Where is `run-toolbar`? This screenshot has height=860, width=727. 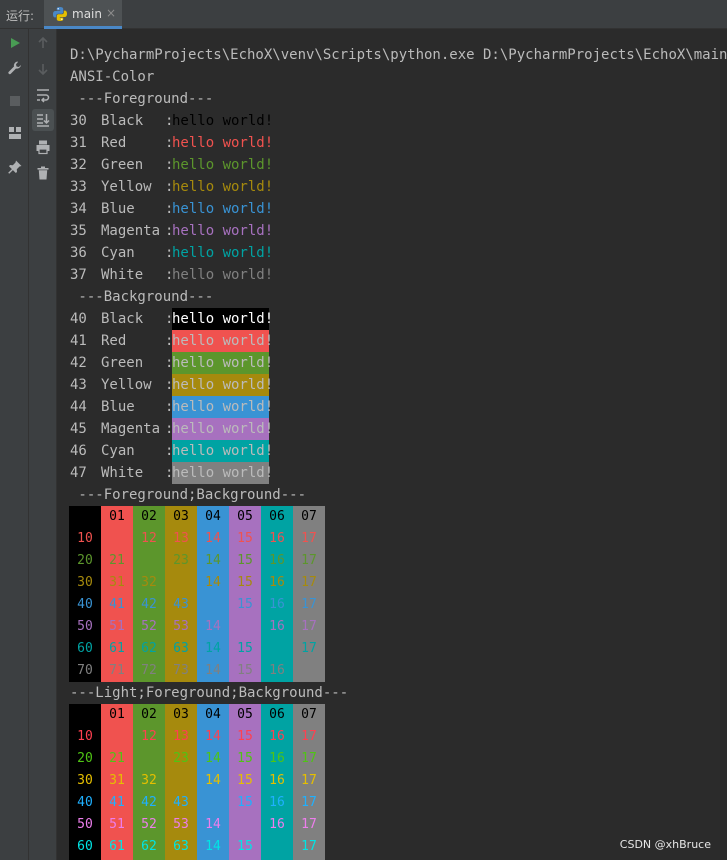 run-toolbar is located at coordinates (14, 444).